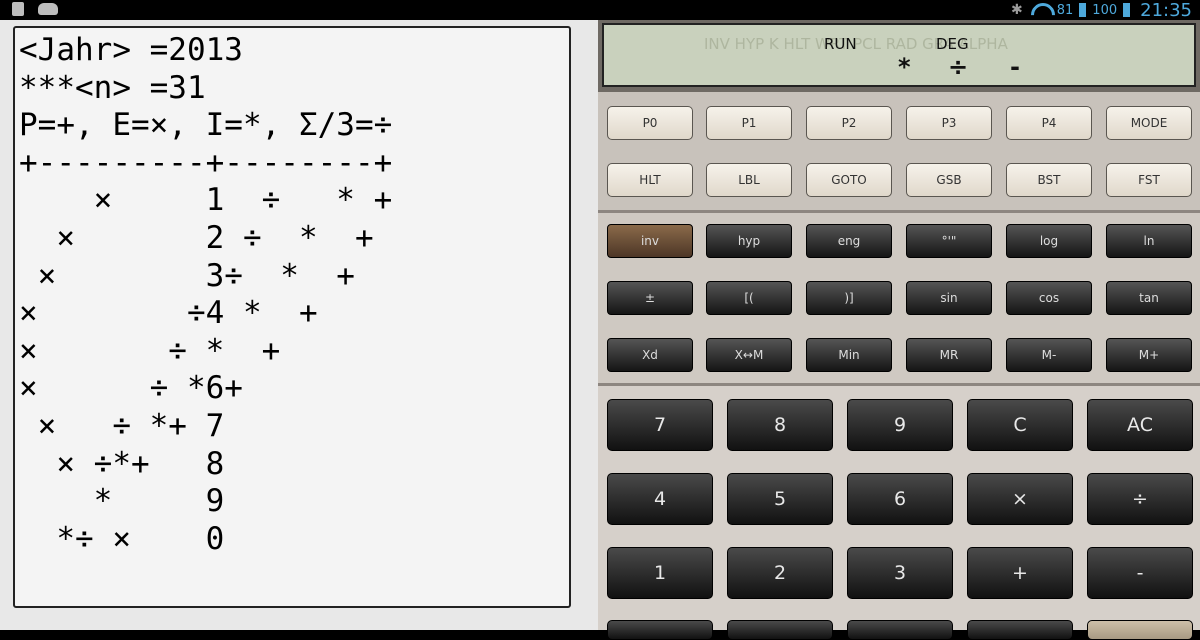 This screenshot has height=640, width=1200. What do you see at coordinates (1040, 10) in the screenshot?
I see `wifi-icon` at bounding box center [1040, 10].